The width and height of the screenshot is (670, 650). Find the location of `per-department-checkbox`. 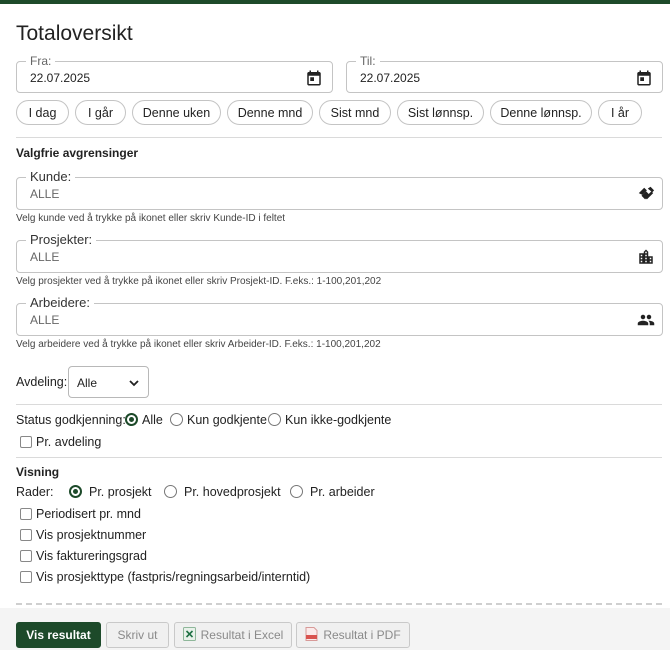

per-department-checkbox is located at coordinates (26, 442).